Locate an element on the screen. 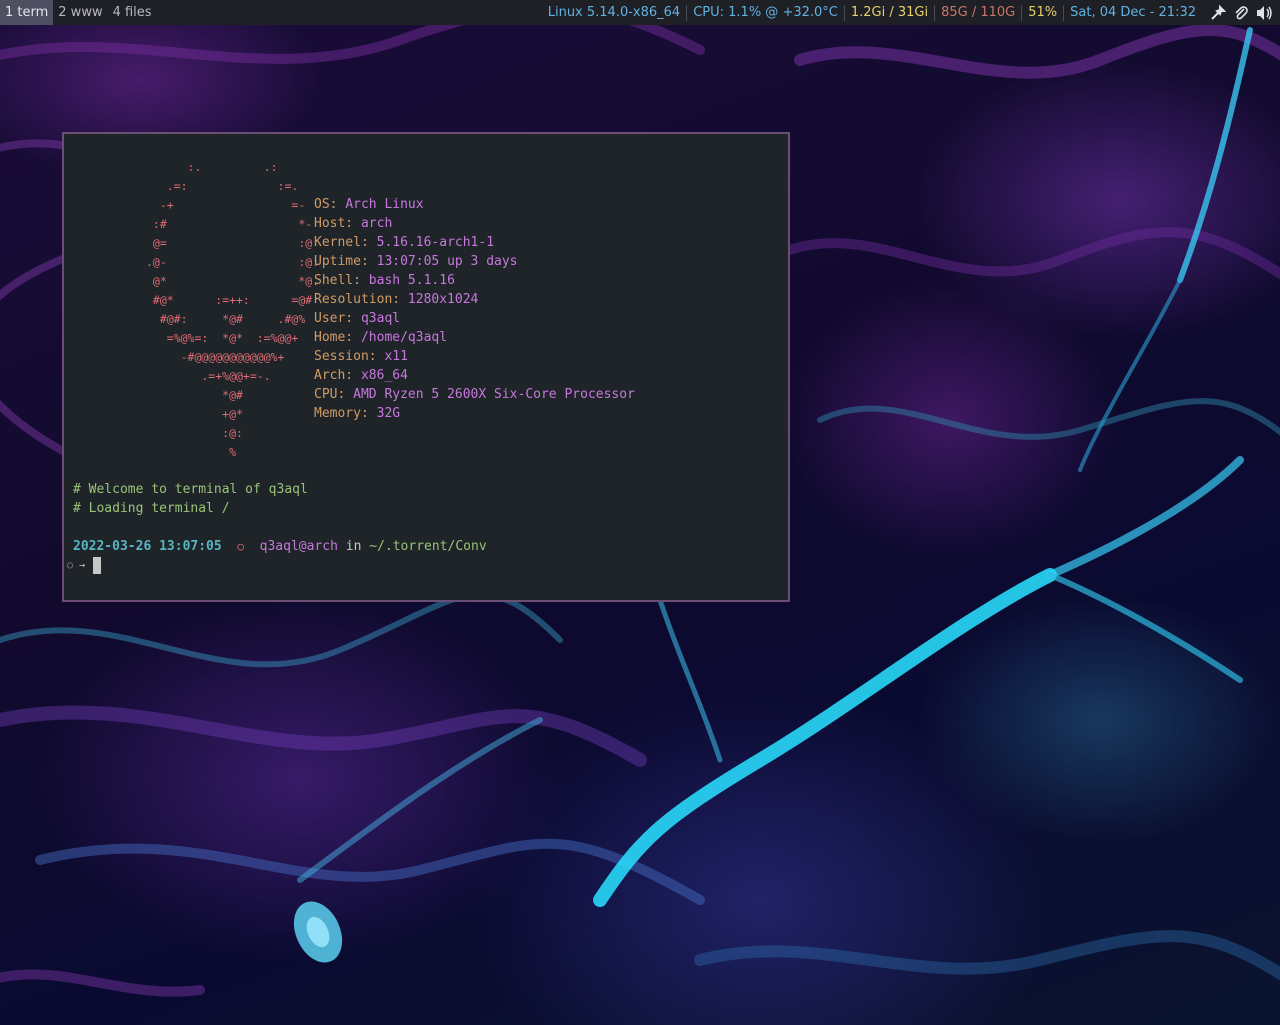 The height and width of the screenshot is (1025, 1280). tools-icon is located at coordinates (1218, 12).